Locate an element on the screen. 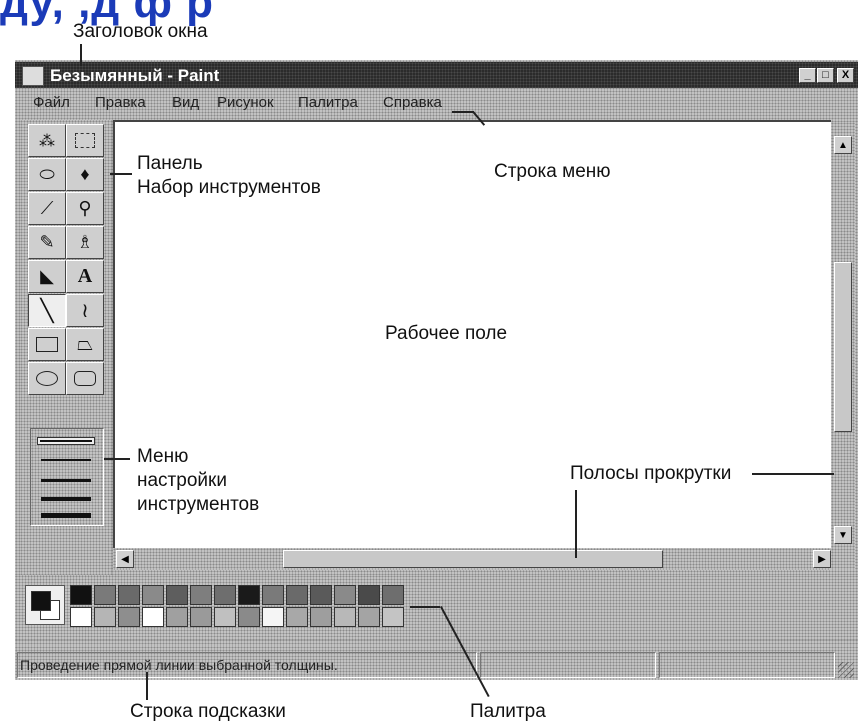  annotation-scrollbars: Полосы прокрутки is located at coordinates (651, 473).